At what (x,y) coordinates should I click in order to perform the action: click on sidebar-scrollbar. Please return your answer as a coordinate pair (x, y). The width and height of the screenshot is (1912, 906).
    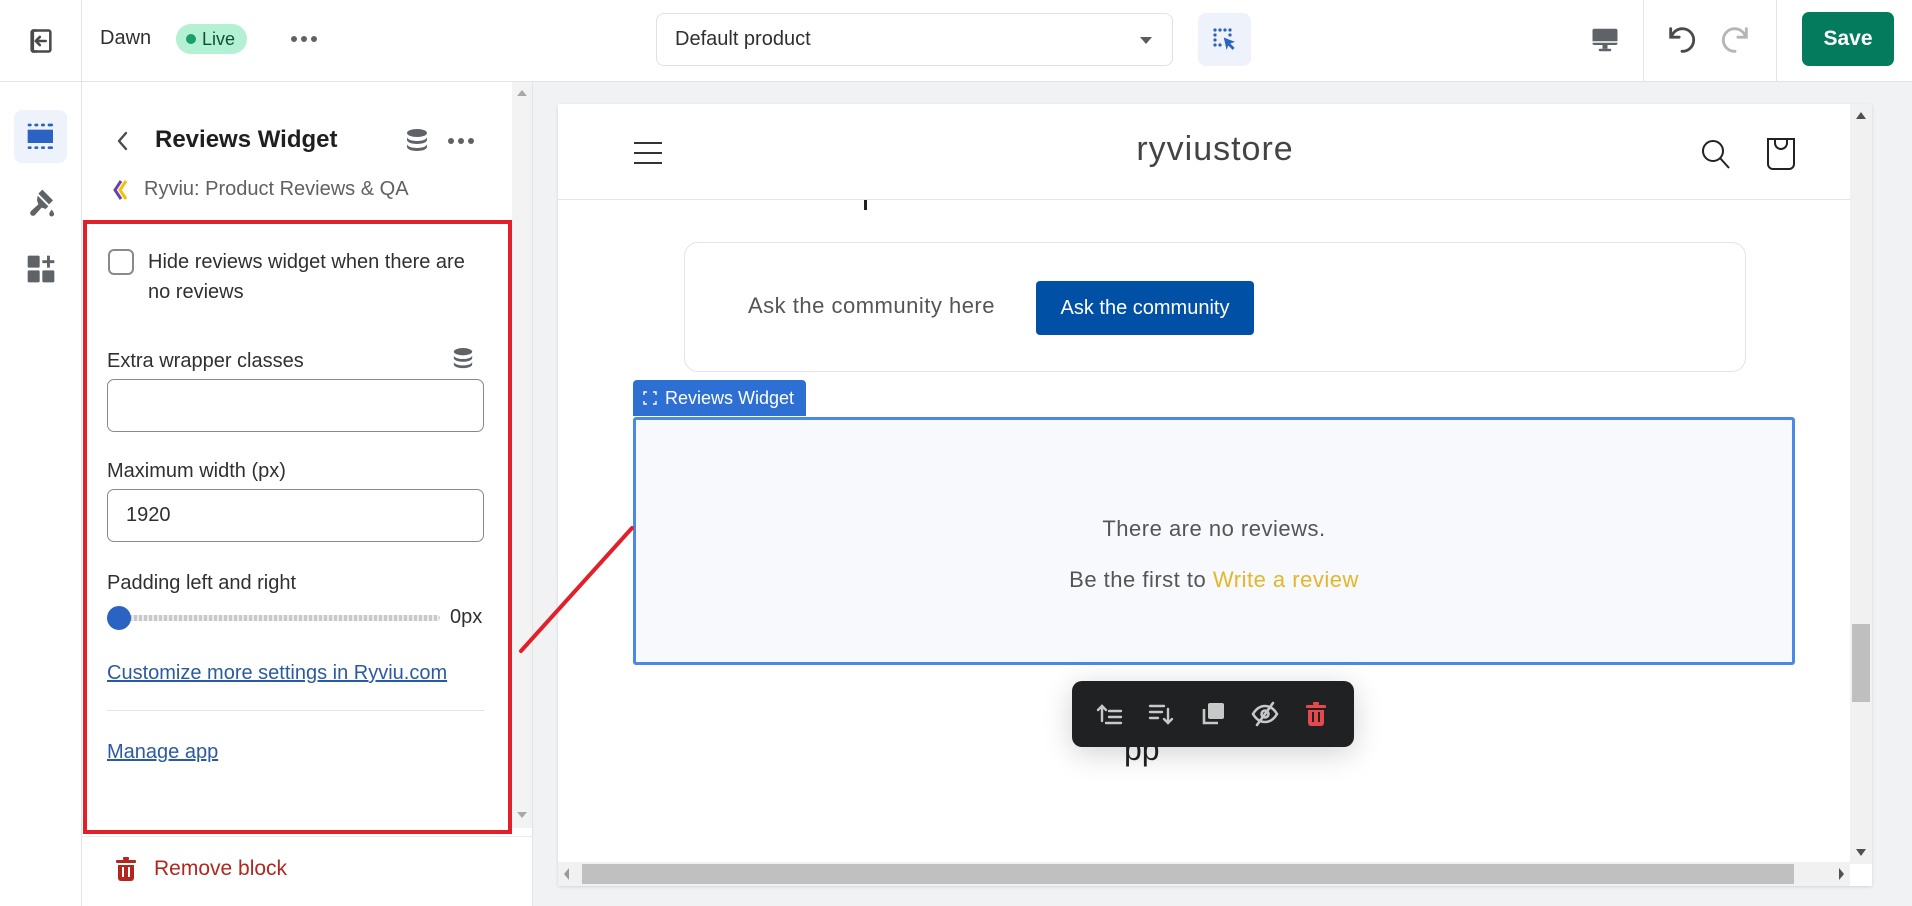
    Looking at the image, I should click on (522, 455).